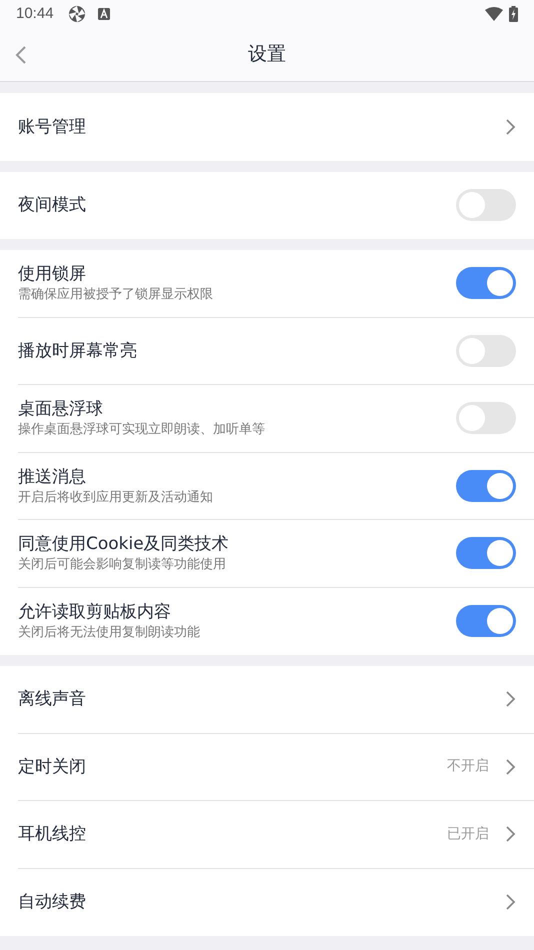 Image resolution: width=534 pixels, height=950 pixels. Describe the element at coordinates (52, 767) in the screenshot. I see `setting-label: 定时关闭` at that location.